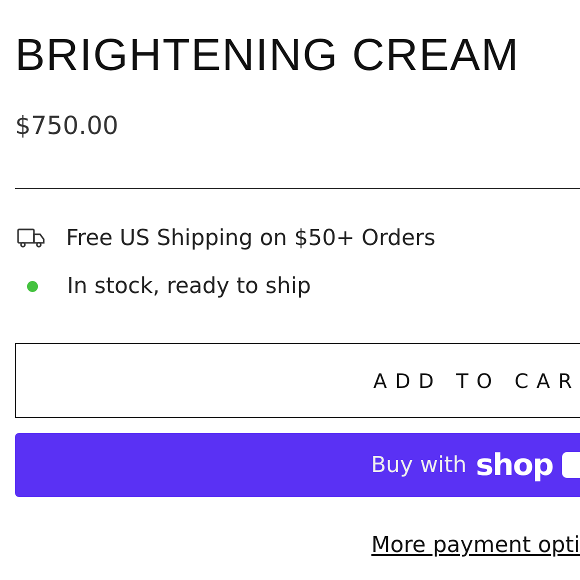 The height and width of the screenshot is (580, 580). I want to click on add-to-cart-button: ADD TO CAR, so click(297, 380).